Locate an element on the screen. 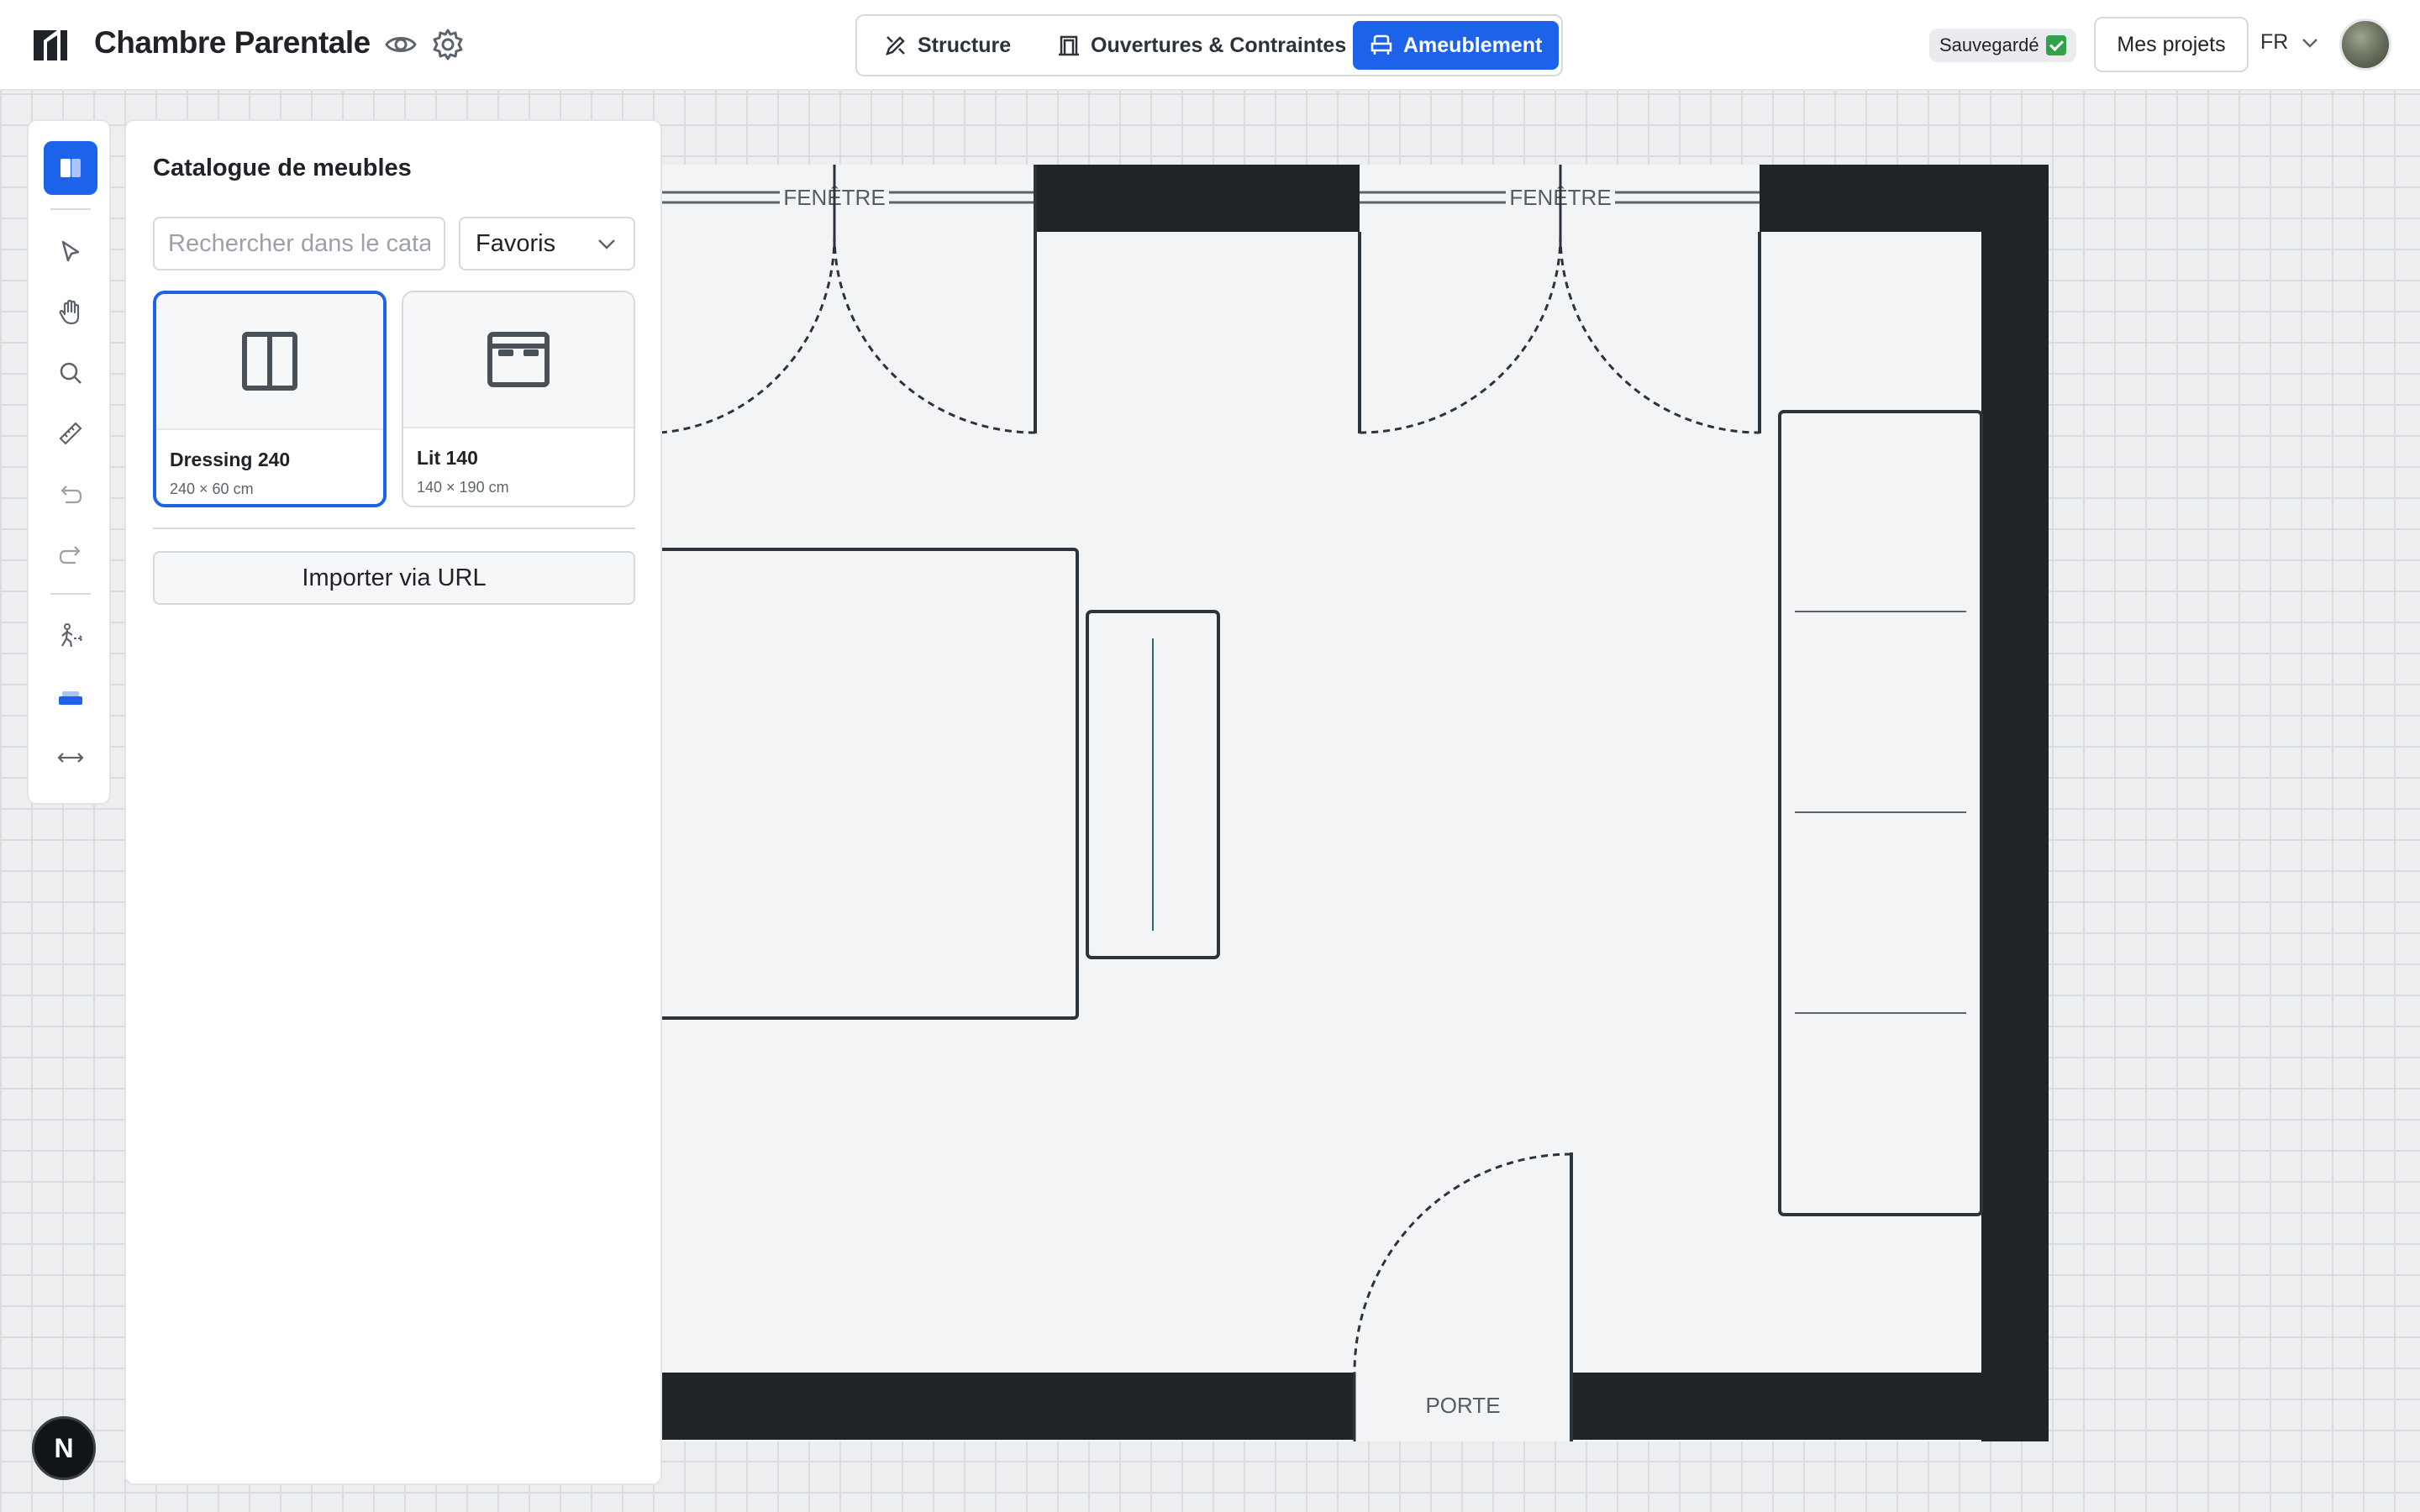 The height and width of the screenshot is (1512, 2420). item-name: Lit 140 is located at coordinates (448, 458).